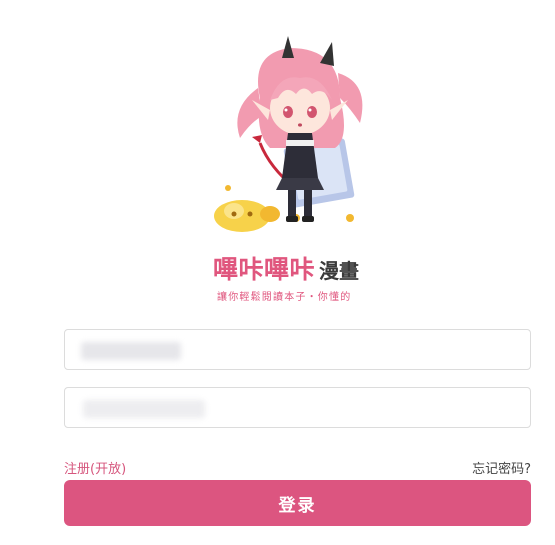 The height and width of the screenshot is (545, 555). I want to click on logo-tagline: 讓你輕鬆閱讀本子・你懂的, so click(284, 297).